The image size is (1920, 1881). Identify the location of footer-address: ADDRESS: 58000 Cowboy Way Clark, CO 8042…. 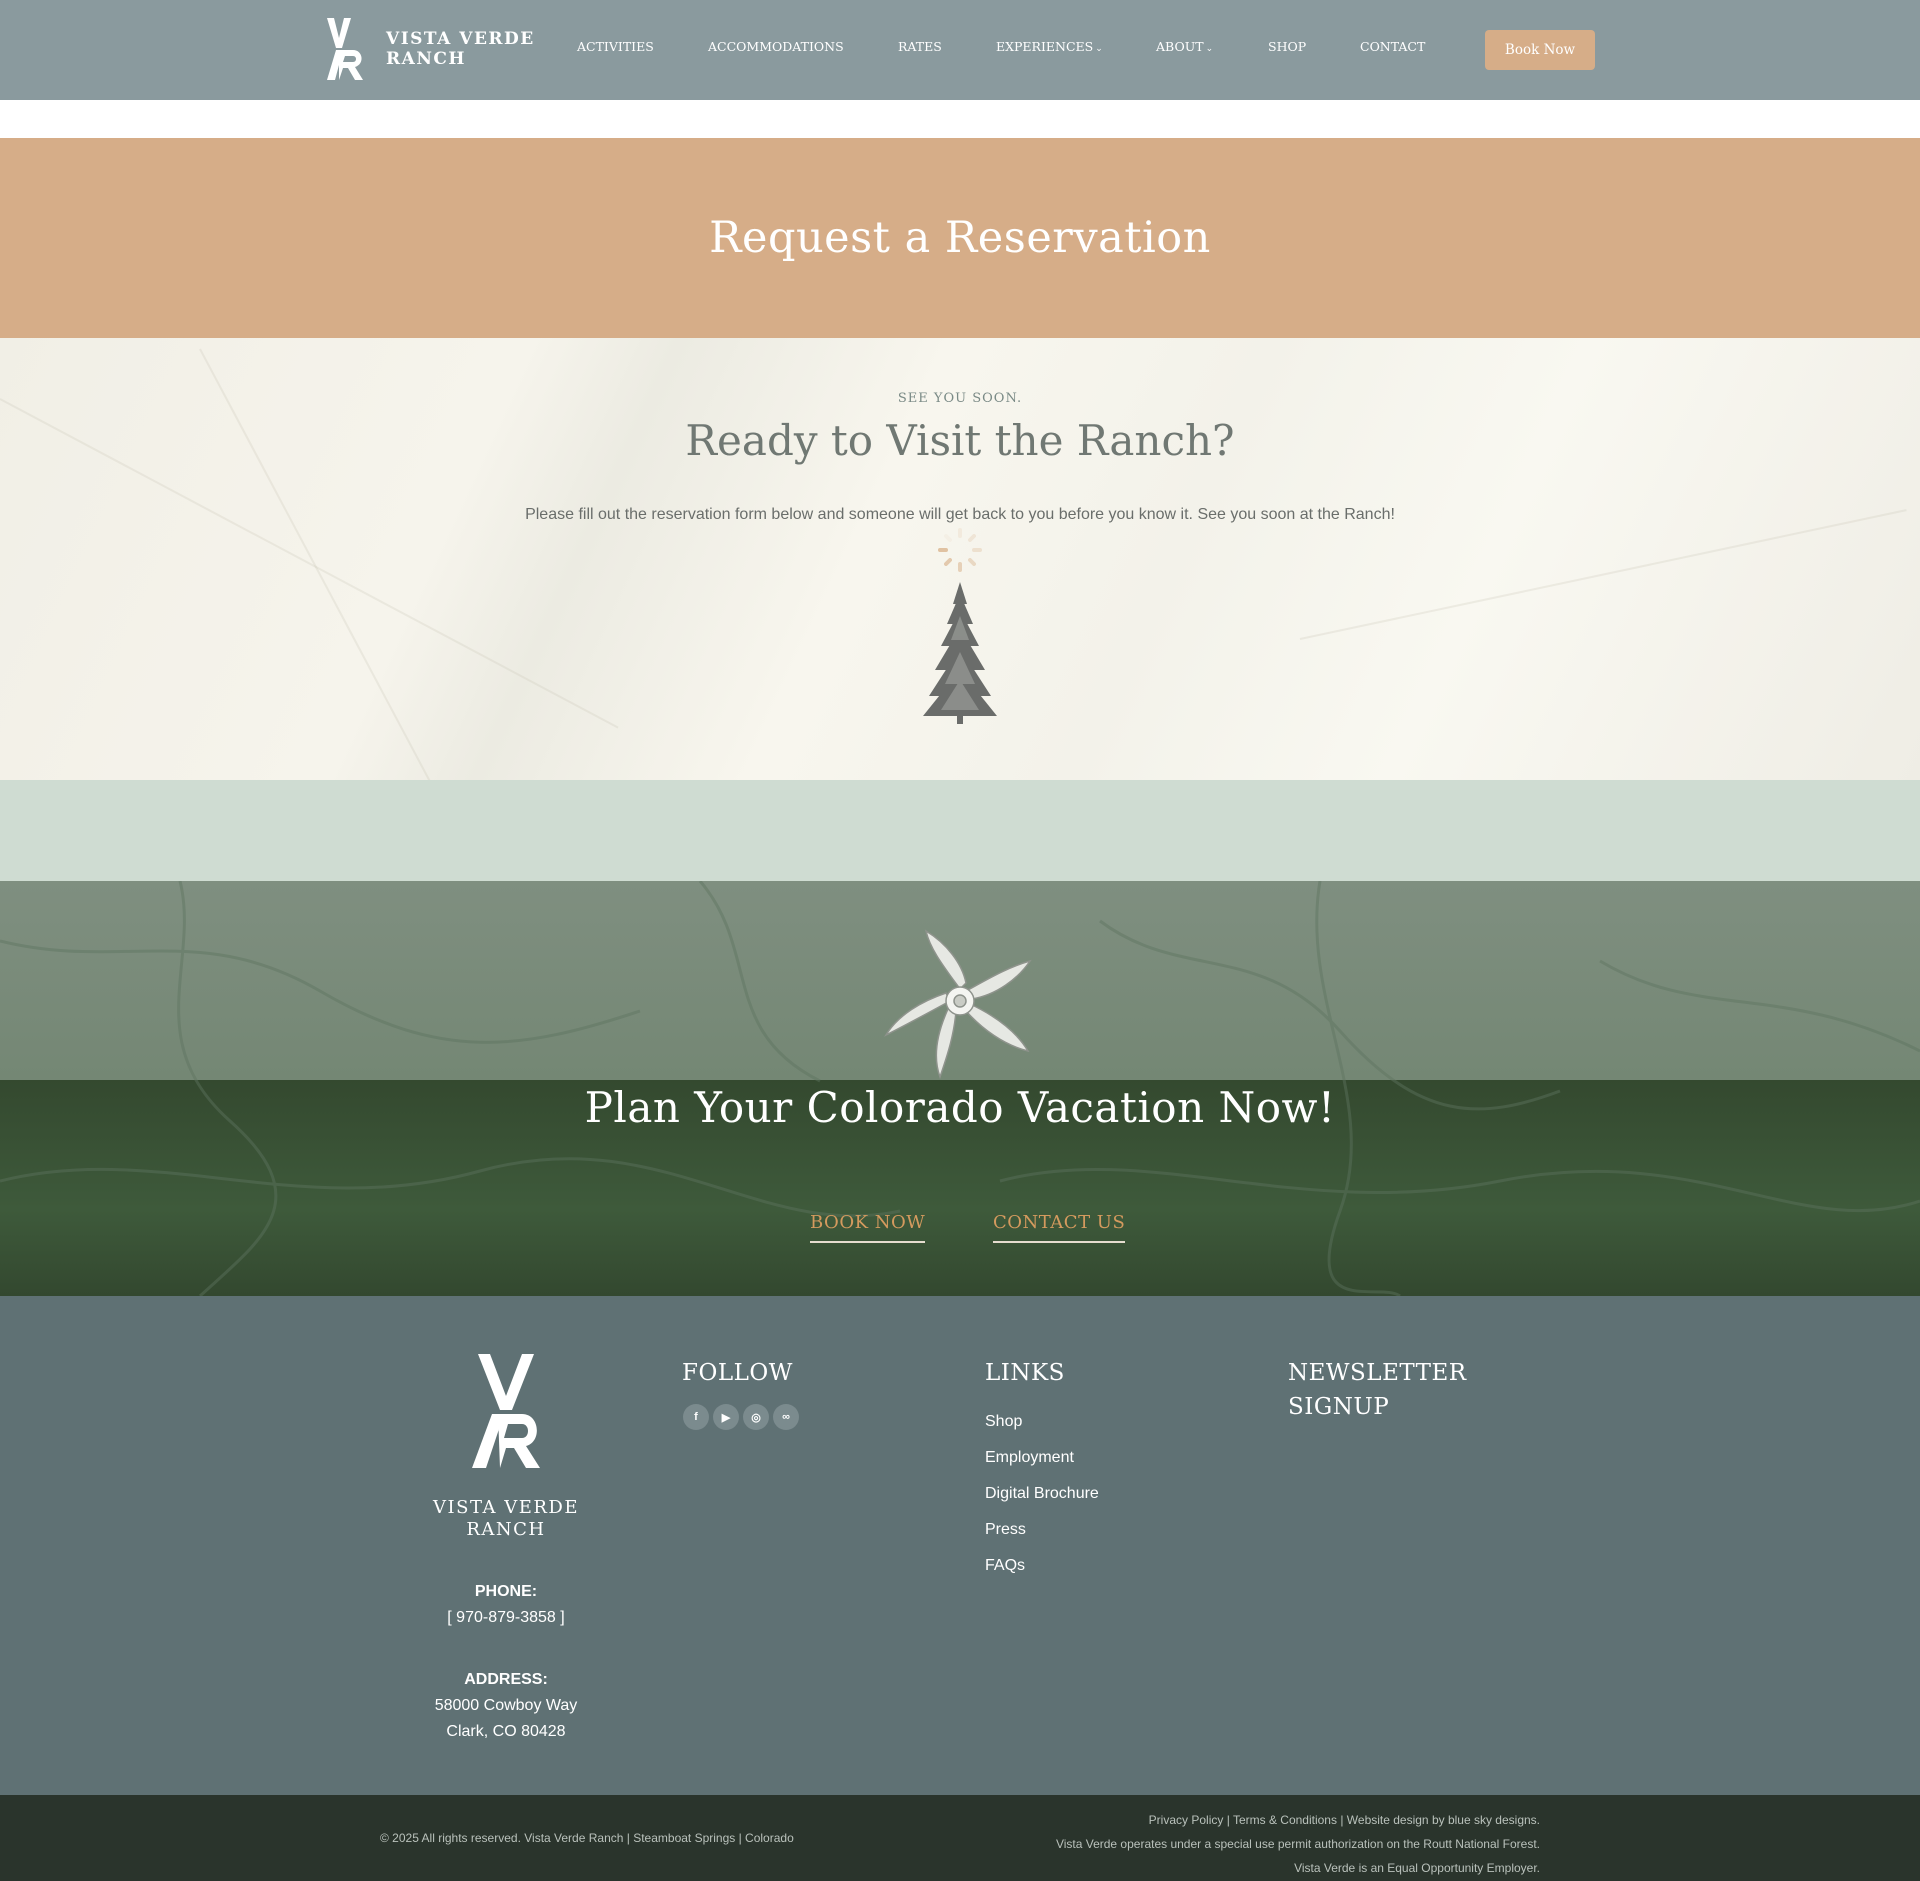
(506, 1706).